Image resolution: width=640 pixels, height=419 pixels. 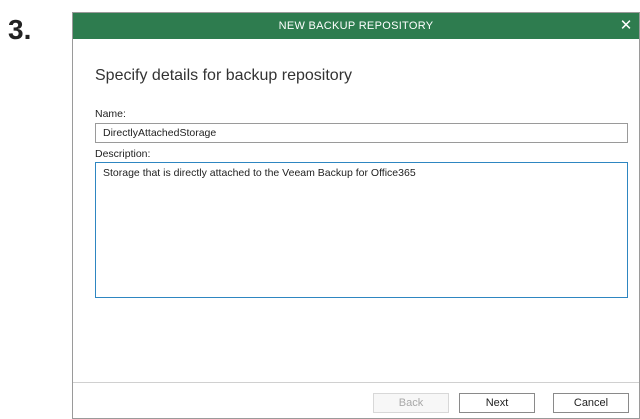 I want to click on name-field, so click(x=361, y=133).